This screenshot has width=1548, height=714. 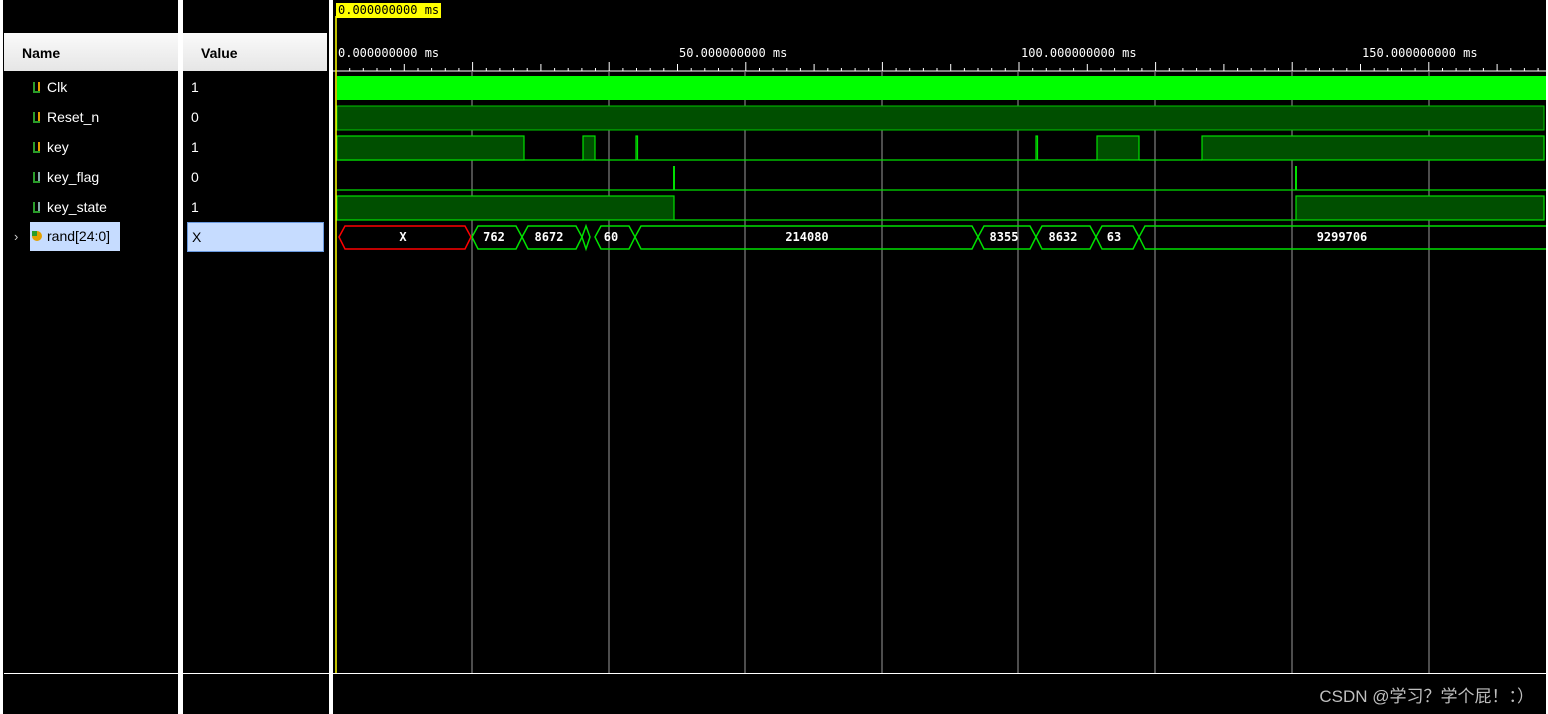 What do you see at coordinates (195, 87) in the screenshot?
I see `signal-value-clk: 1` at bounding box center [195, 87].